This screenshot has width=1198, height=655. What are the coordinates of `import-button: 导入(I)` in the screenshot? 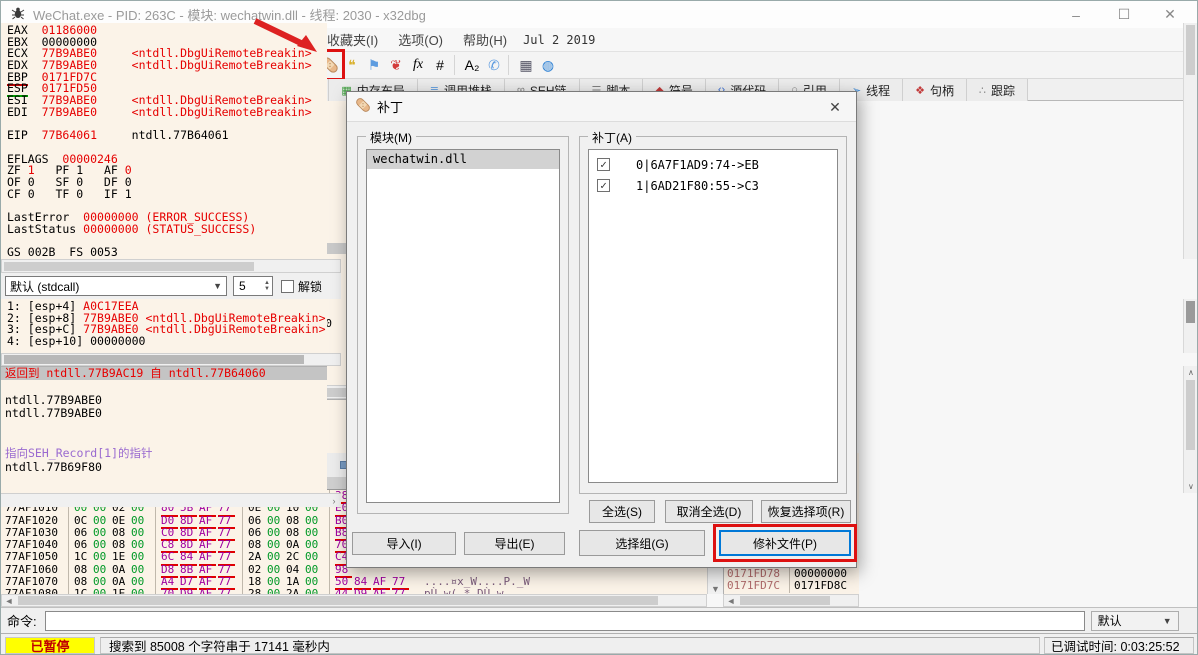 It's located at (404, 543).